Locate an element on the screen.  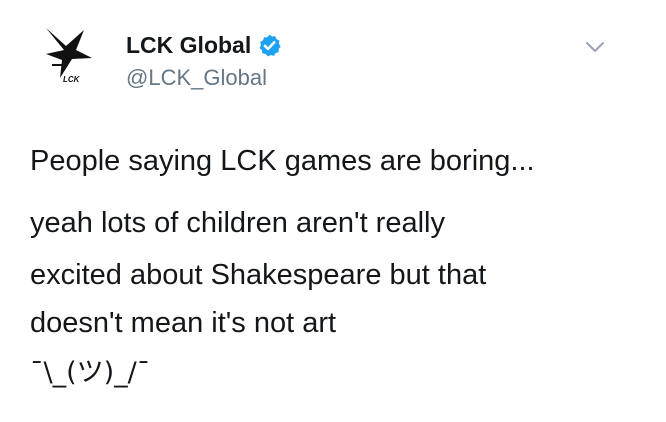
name-row: LCK Global is located at coordinates (204, 45).